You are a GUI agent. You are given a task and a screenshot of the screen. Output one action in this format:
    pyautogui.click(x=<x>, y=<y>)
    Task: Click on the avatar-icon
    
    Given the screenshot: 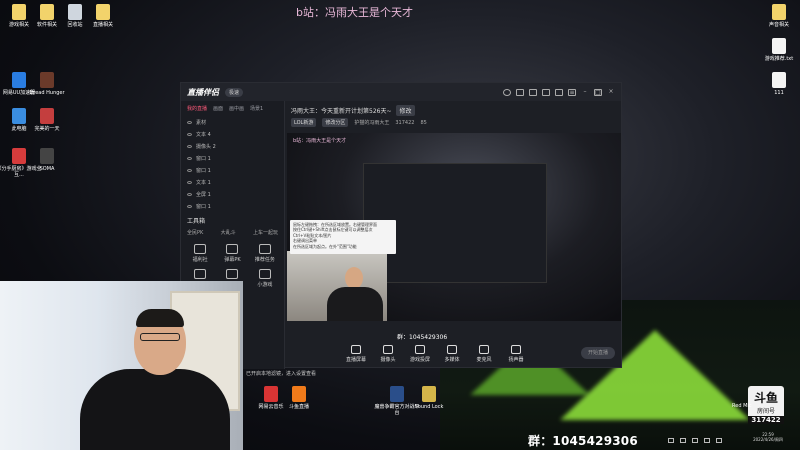 What is the action you would take?
    pyautogui.click(x=507, y=92)
    